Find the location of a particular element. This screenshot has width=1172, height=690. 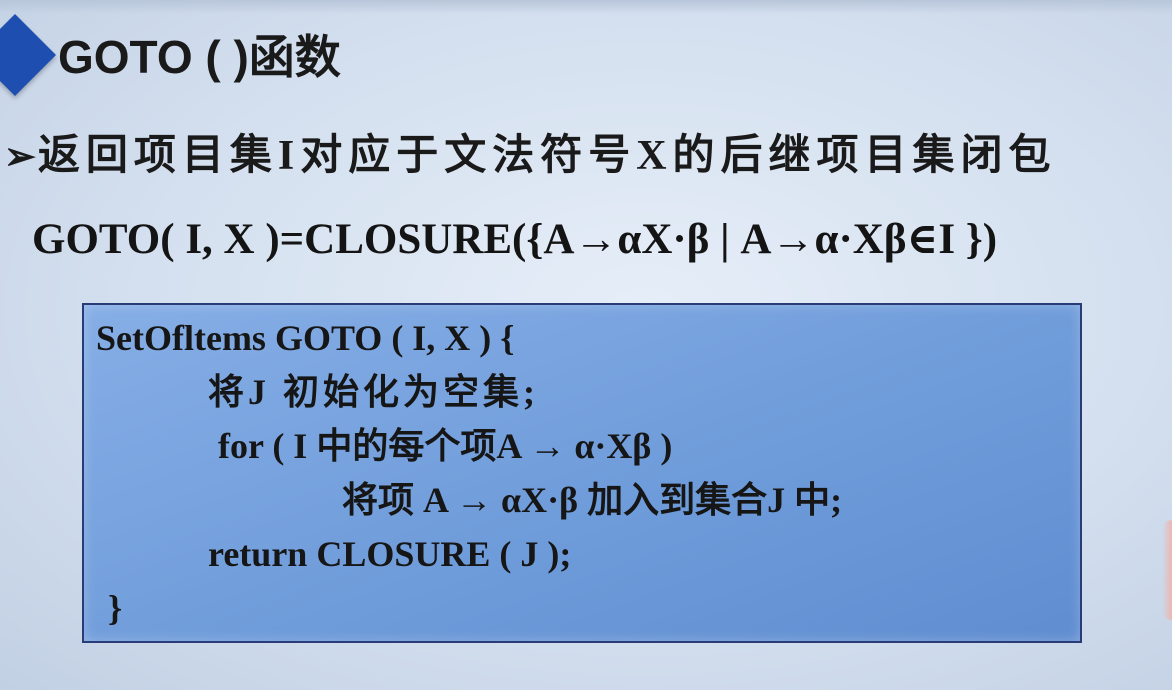

slide-title: GOTO ( )函数 is located at coordinates (199, 57).